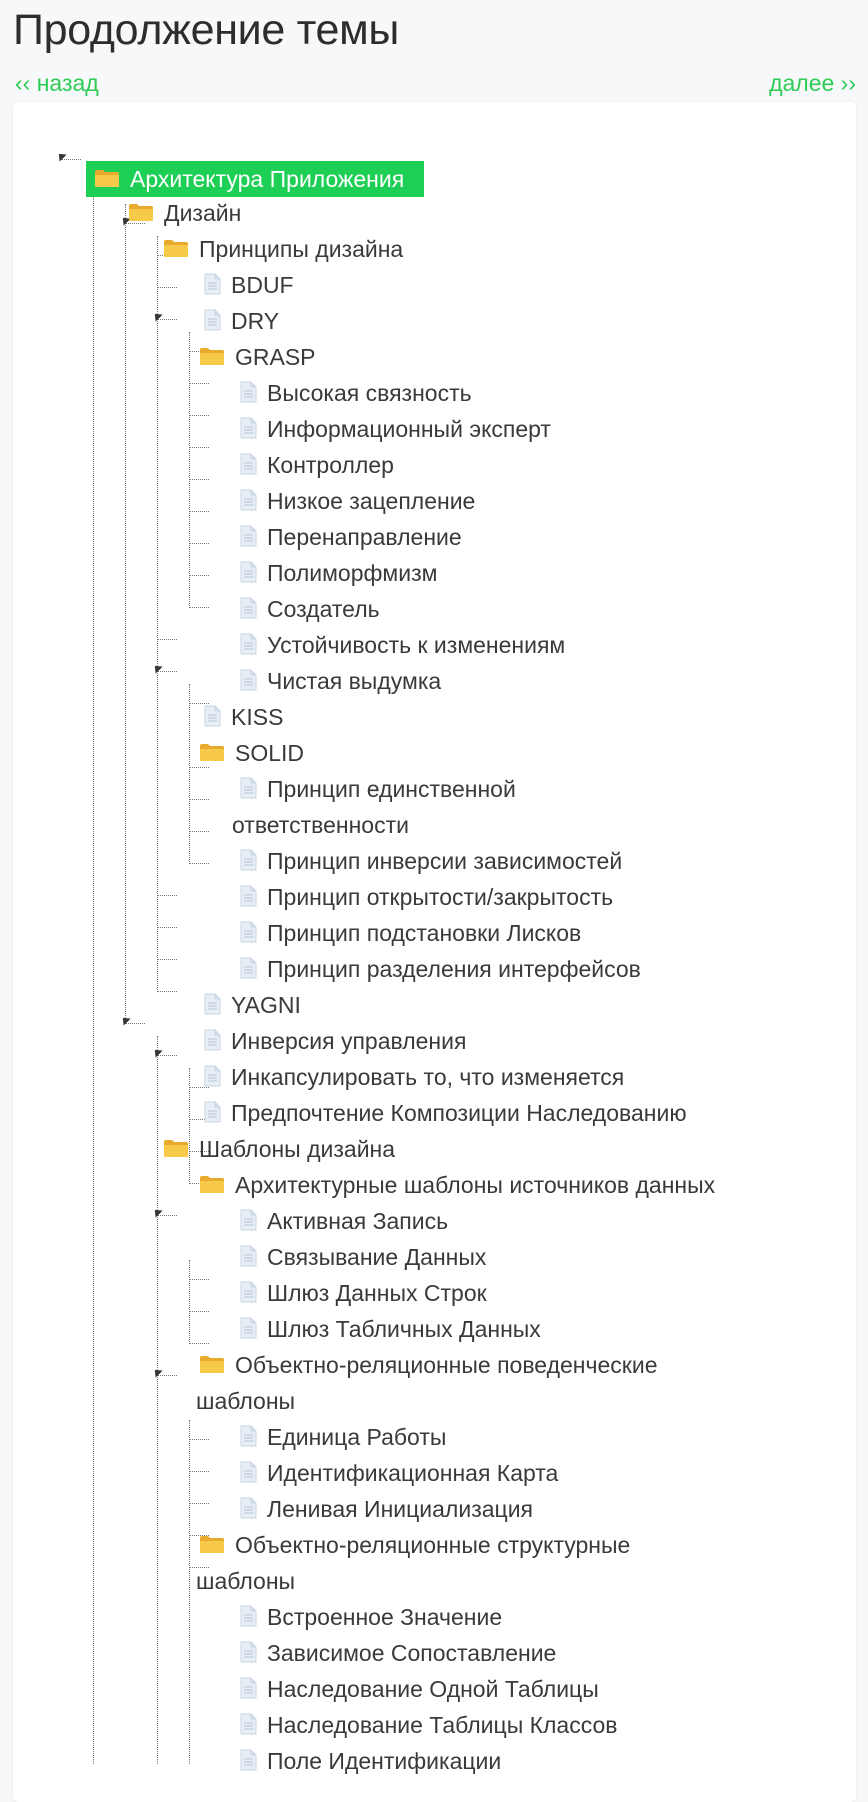 This screenshot has height=1802, width=868. Describe the element at coordinates (334, 1041) in the screenshot. I see `tree-node-leaf: Инверсия управления` at that location.